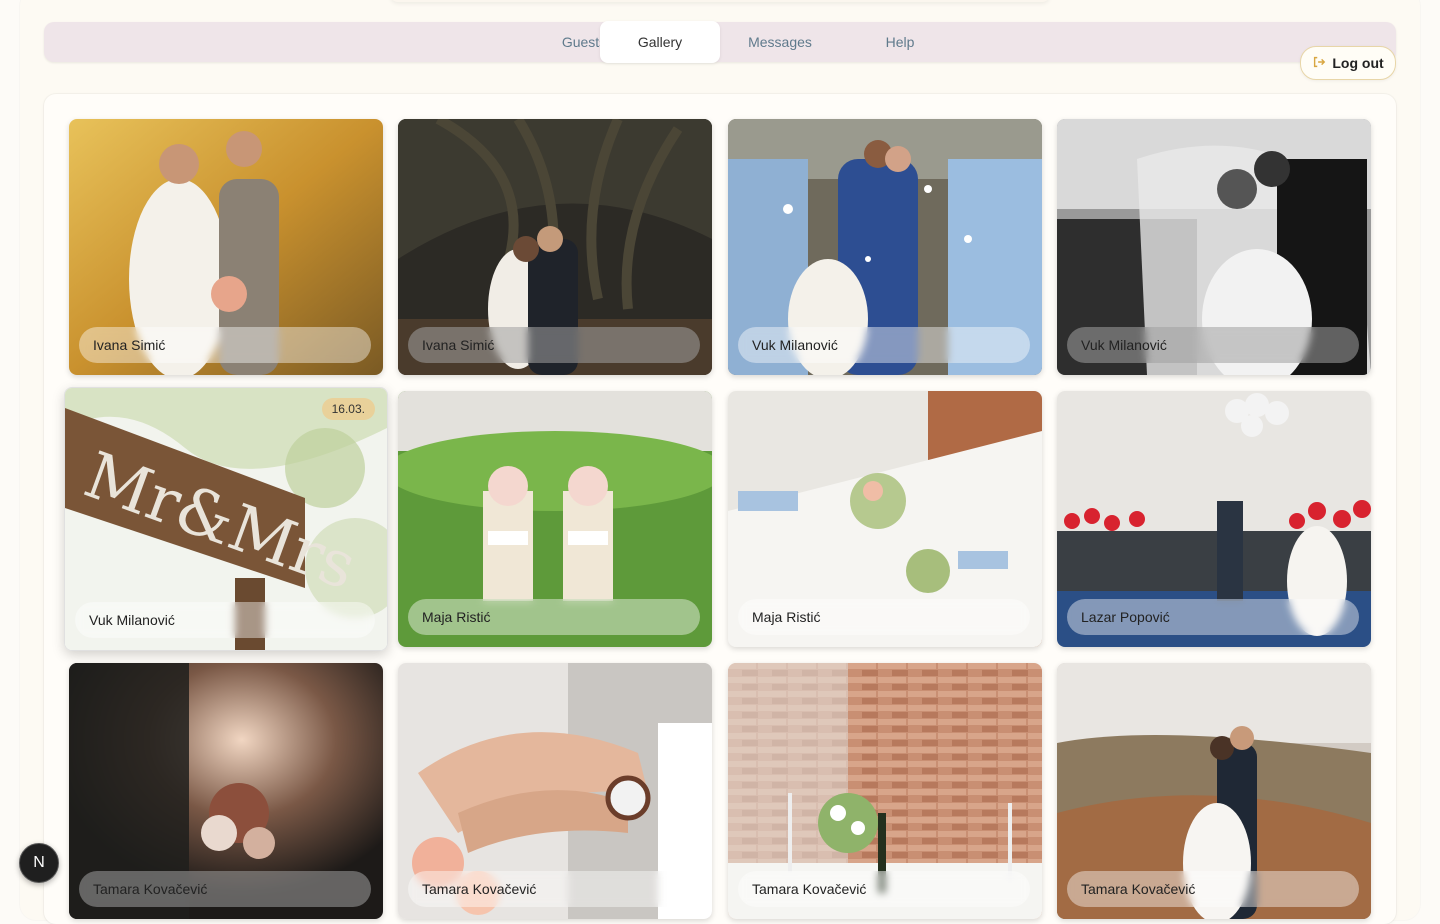 The image size is (1440, 924). Describe the element at coordinates (348, 409) in the screenshot. I see `date-badge: 16.03.` at that location.